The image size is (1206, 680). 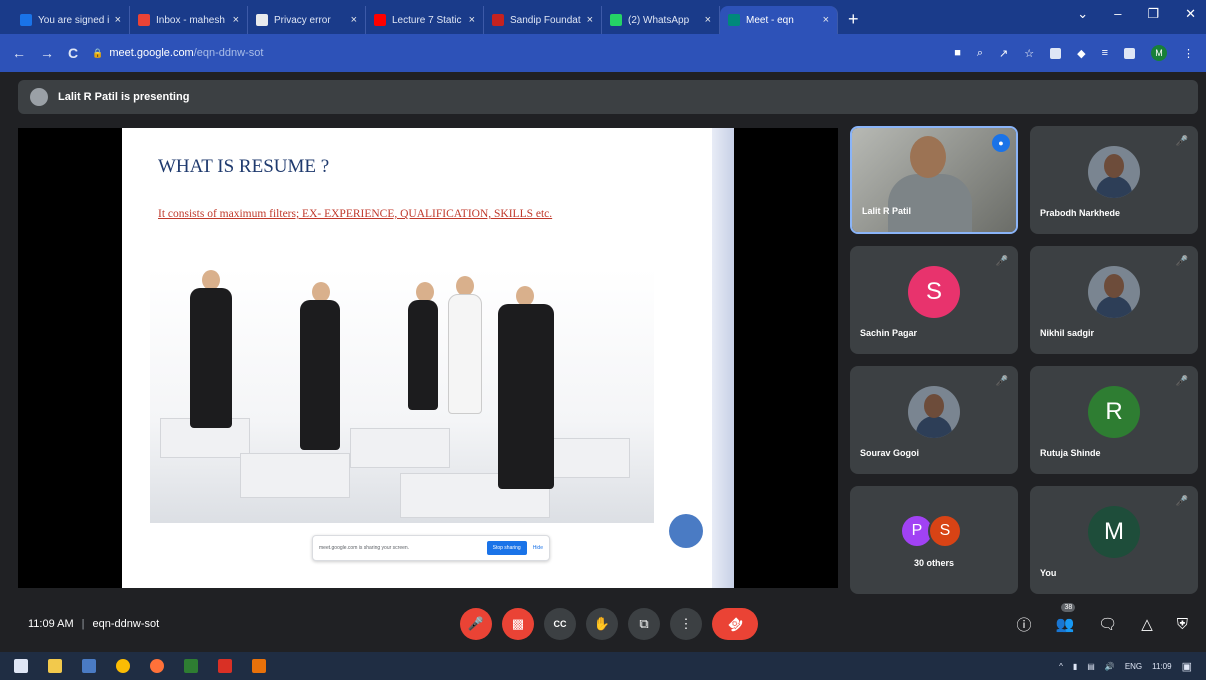 What do you see at coordinates (735, 624) in the screenshot?
I see `end-call-button: ☎` at bounding box center [735, 624].